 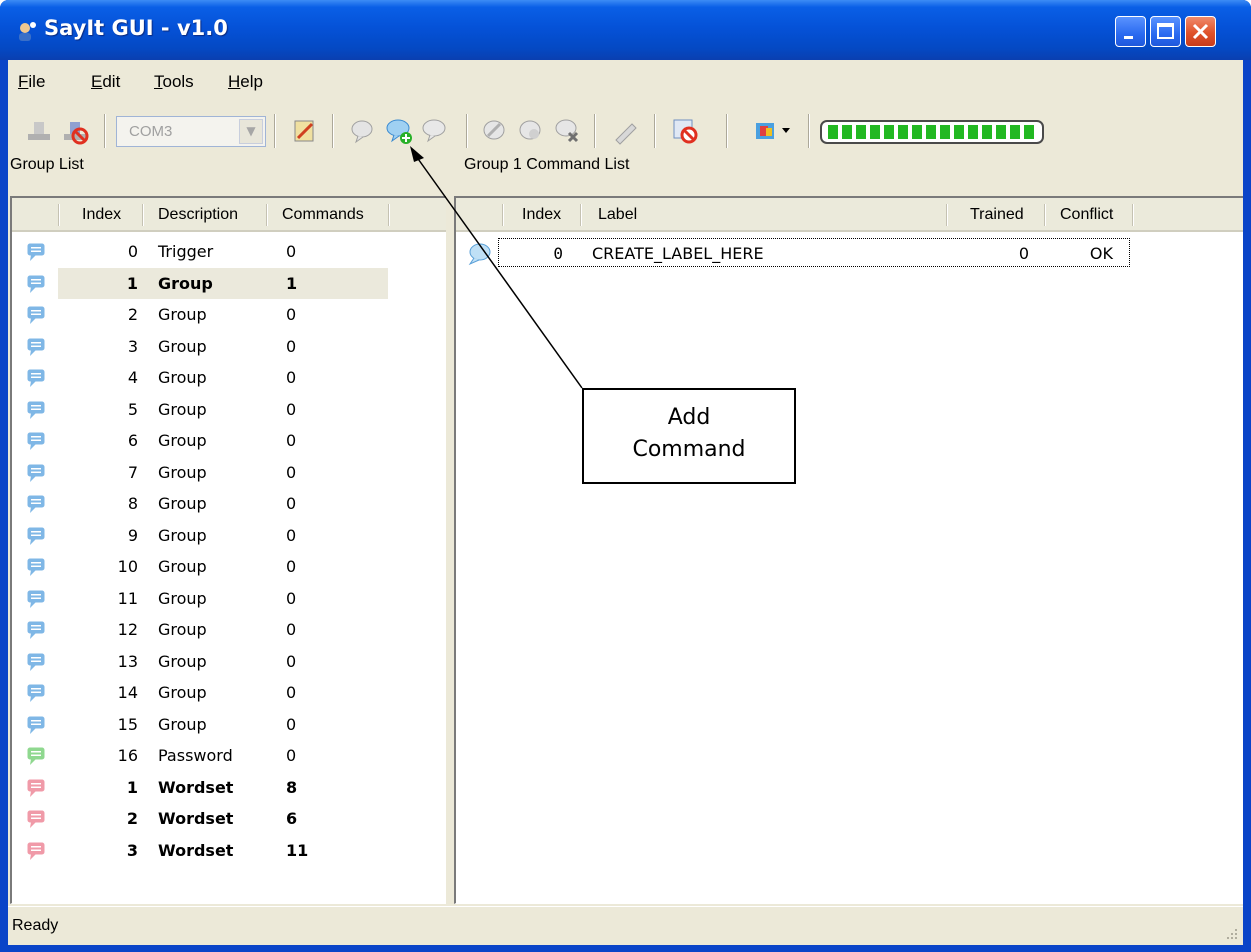 I want to click on group-row: 15 Group 0, so click(x=229, y=724).